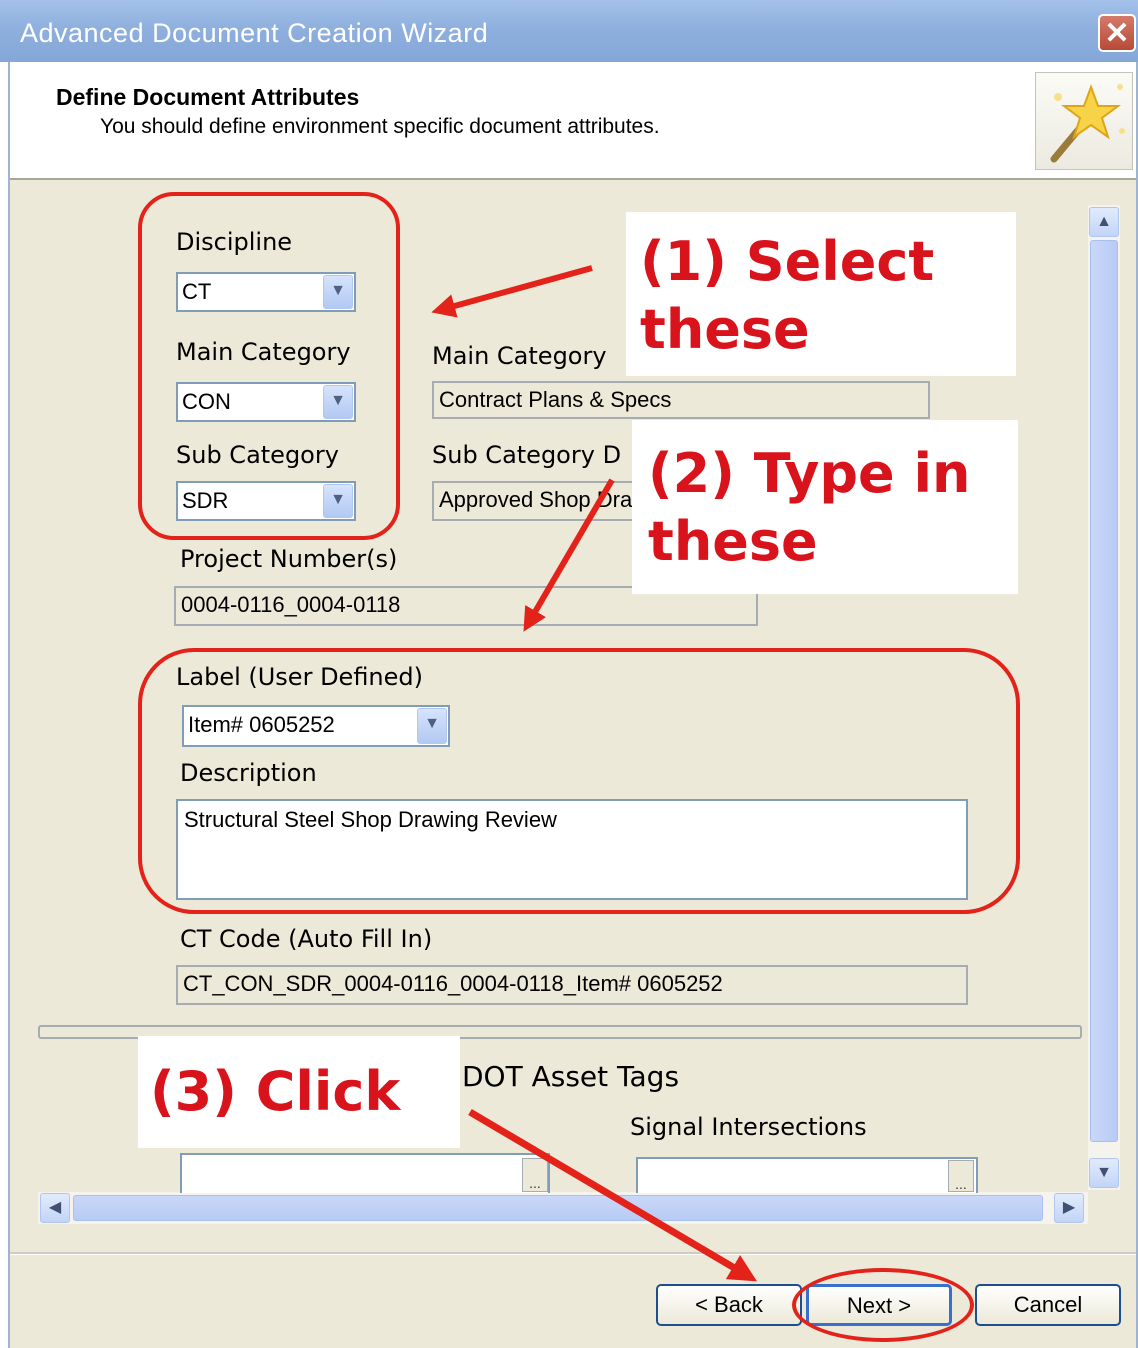 The image size is (1138, 1348). What do you see at coordinates (613, 1195) in the screenshot?
I see `arrow-to-next` at bounding box center [613, 1195].